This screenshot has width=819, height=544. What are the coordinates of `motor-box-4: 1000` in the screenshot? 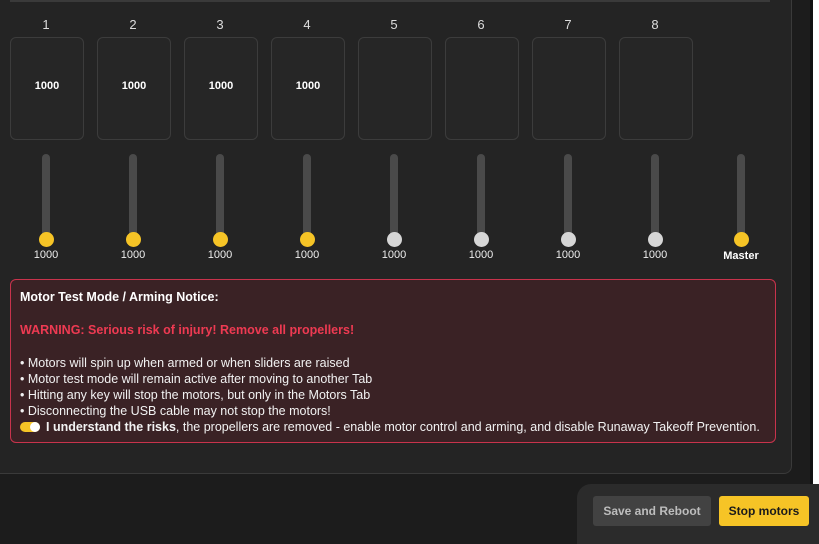 It's located at (308, 88).